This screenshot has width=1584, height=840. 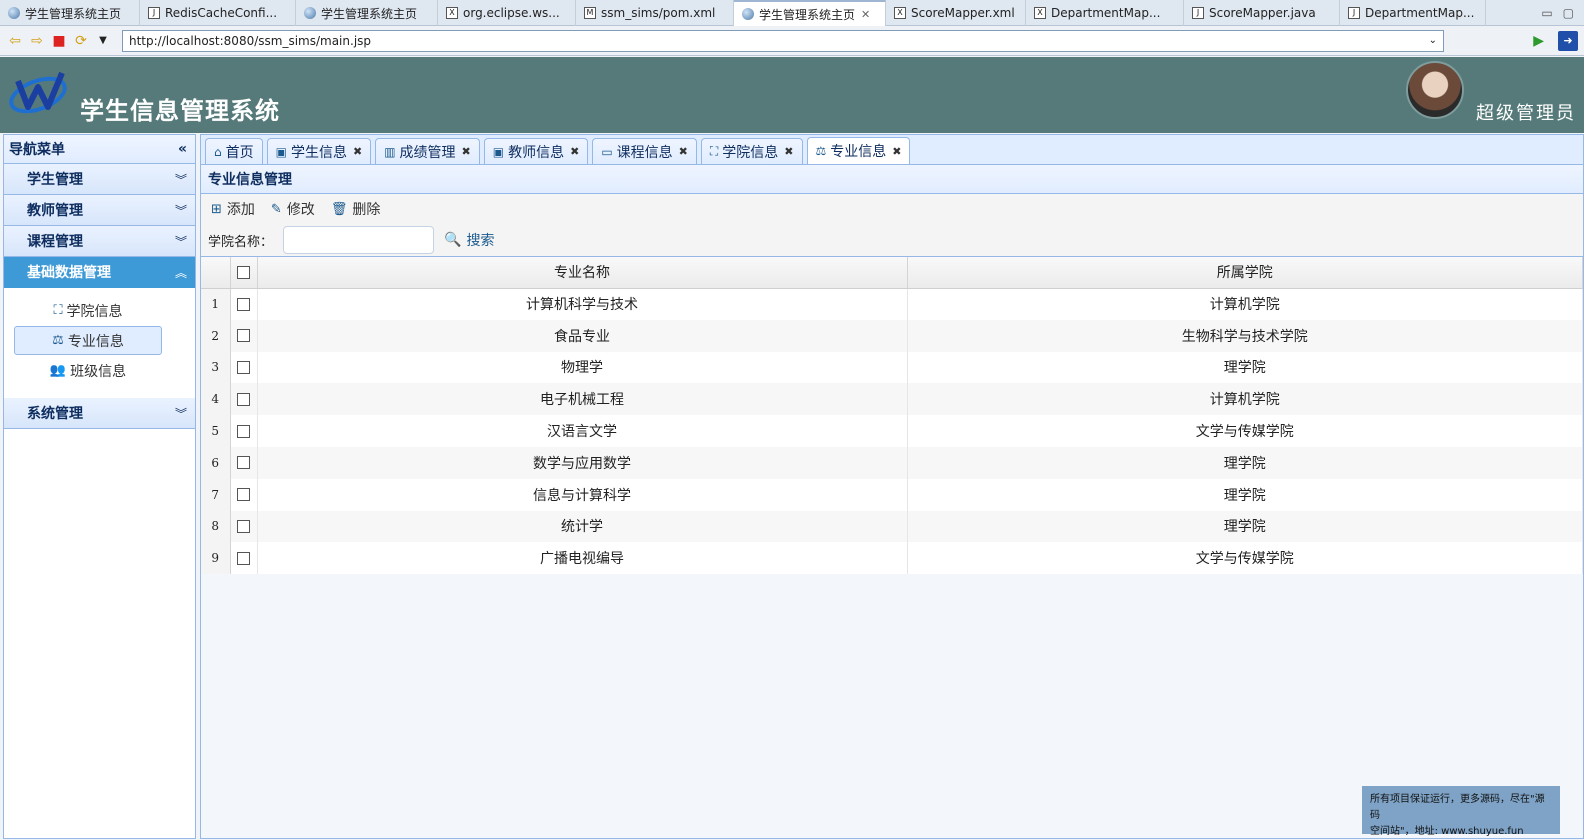 What do you see at coordinates (99, 413) in the screenshot?
I see `sidebar-group-system: 系统管理 ︾` at bounding box center [99, 413].